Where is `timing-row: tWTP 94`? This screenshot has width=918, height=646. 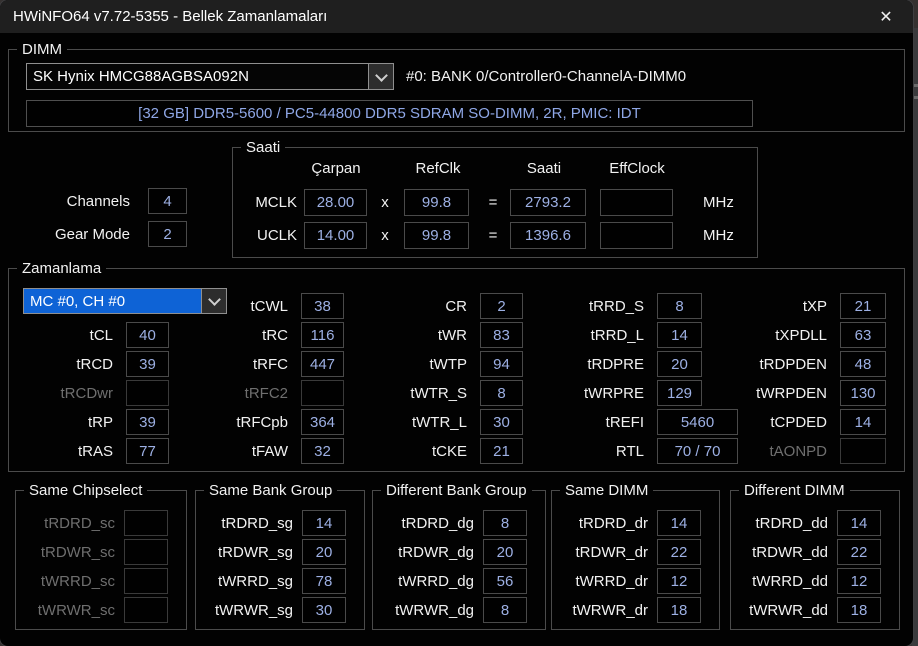
timing-row: tWTP 94 is located at coordinates (447, 364).